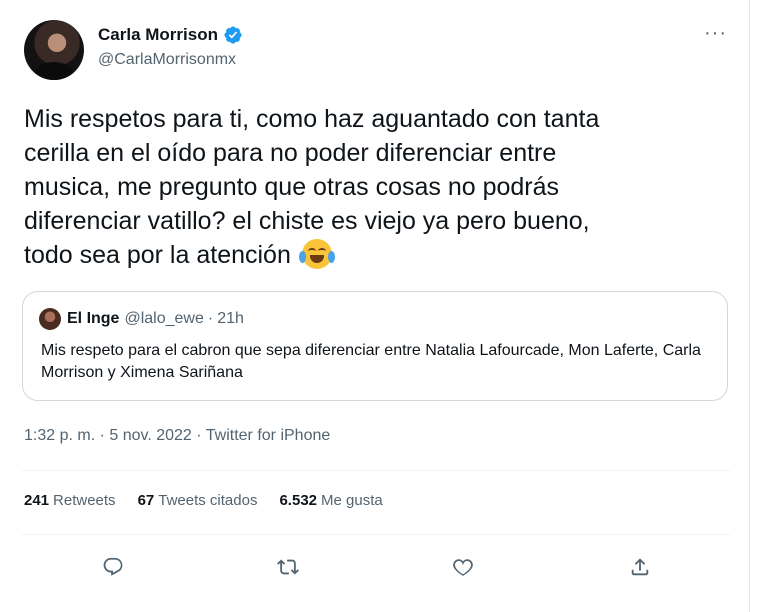 The width and height of the screenshot is (768, 612). Describe the element at coordinates (352, 500) in the screenshot. I see `likes-label: Me gusta` at that location.